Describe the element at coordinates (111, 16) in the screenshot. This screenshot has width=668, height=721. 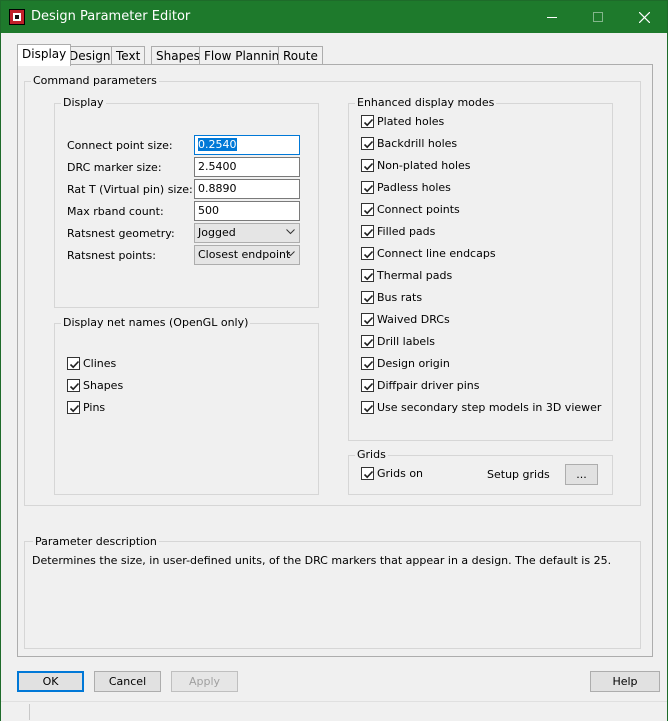
I see `window-title: Design Parameter Editor` at that location.